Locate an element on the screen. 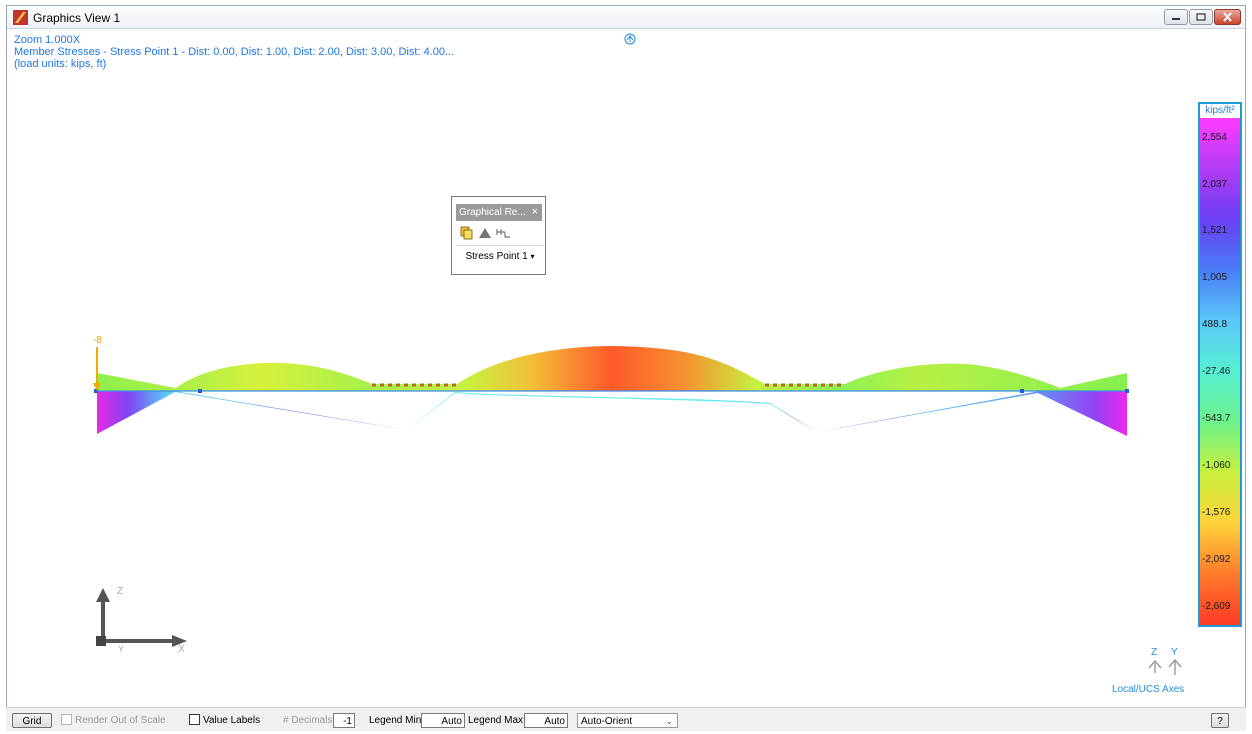 The height and width of the screenshot is (734, 1252). stress-point-dropdown: Stress Point 1 ▾ is located at coordinates (500, 255).